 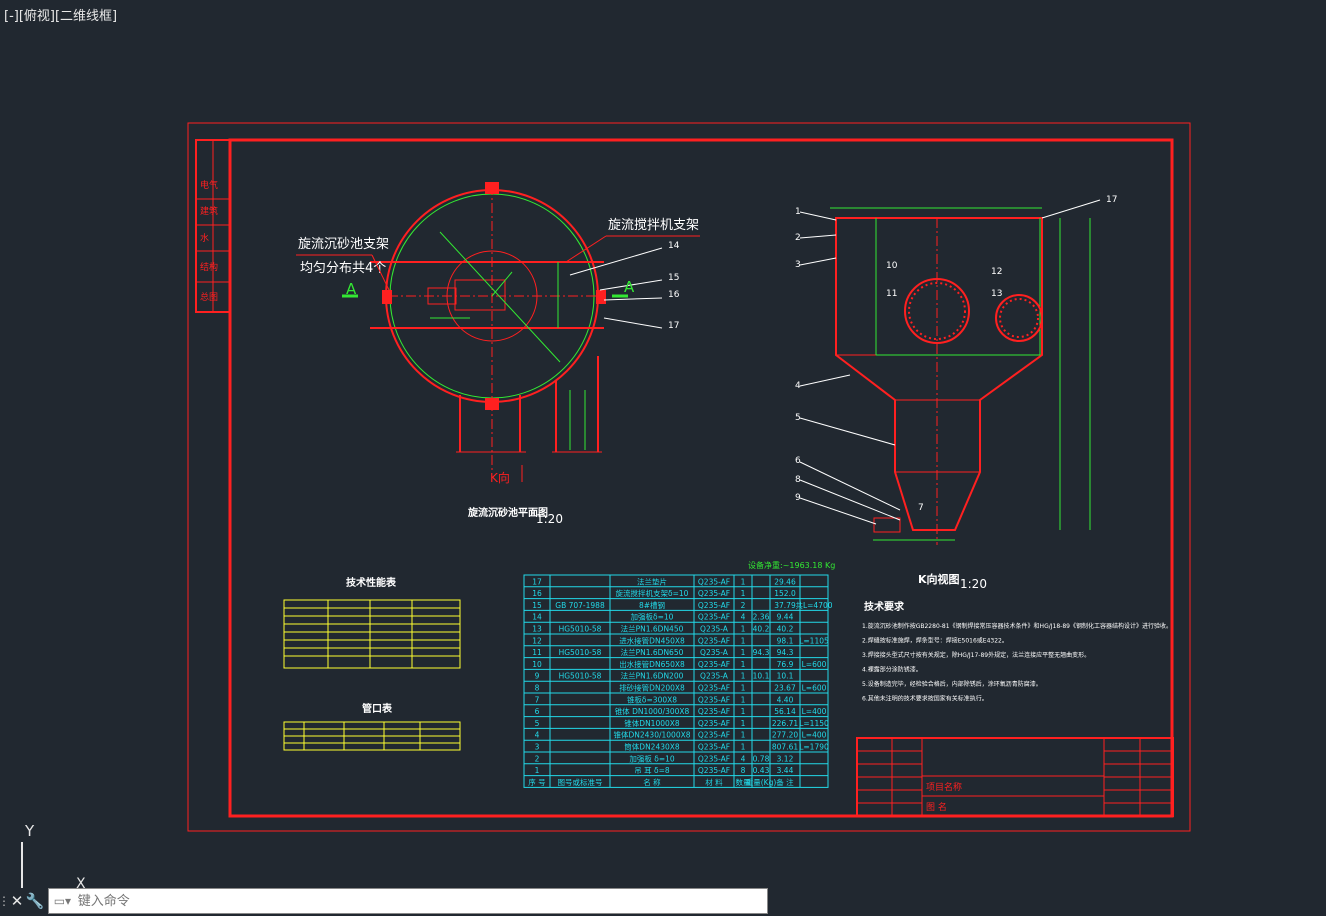 What do you see at coordinates (673, 326) in the screenshot?
I see `svg-text: 17` at bounding box center [673, 326].